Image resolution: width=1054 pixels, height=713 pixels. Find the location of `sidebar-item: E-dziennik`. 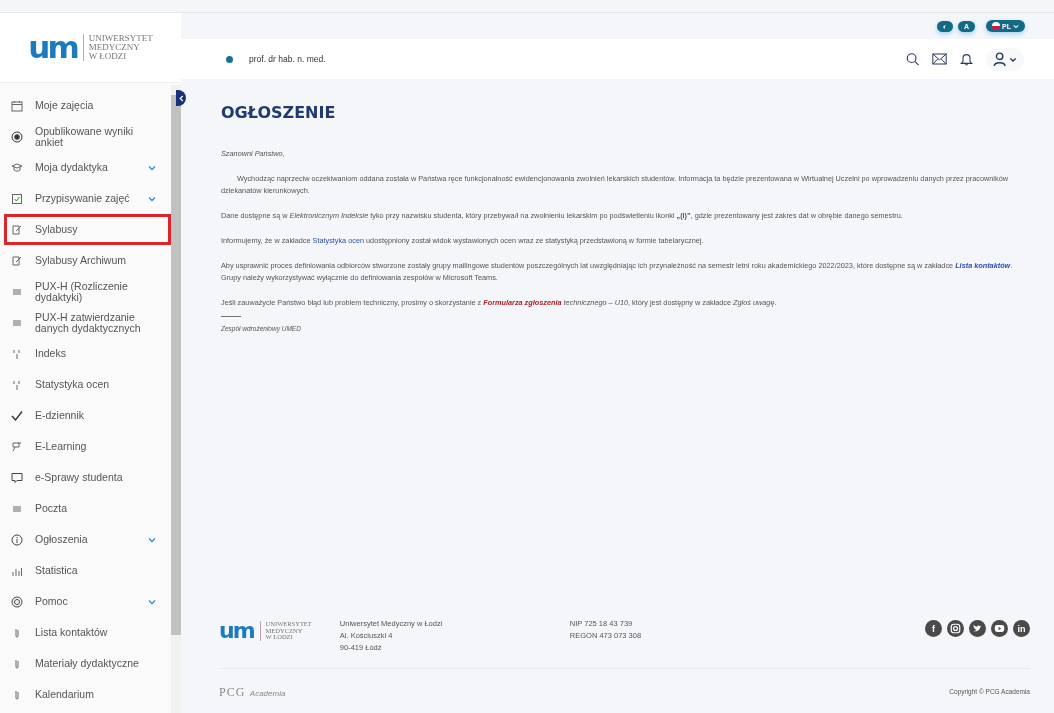

sidebar-item: E-dziennik is located at coordinates (87, 415).